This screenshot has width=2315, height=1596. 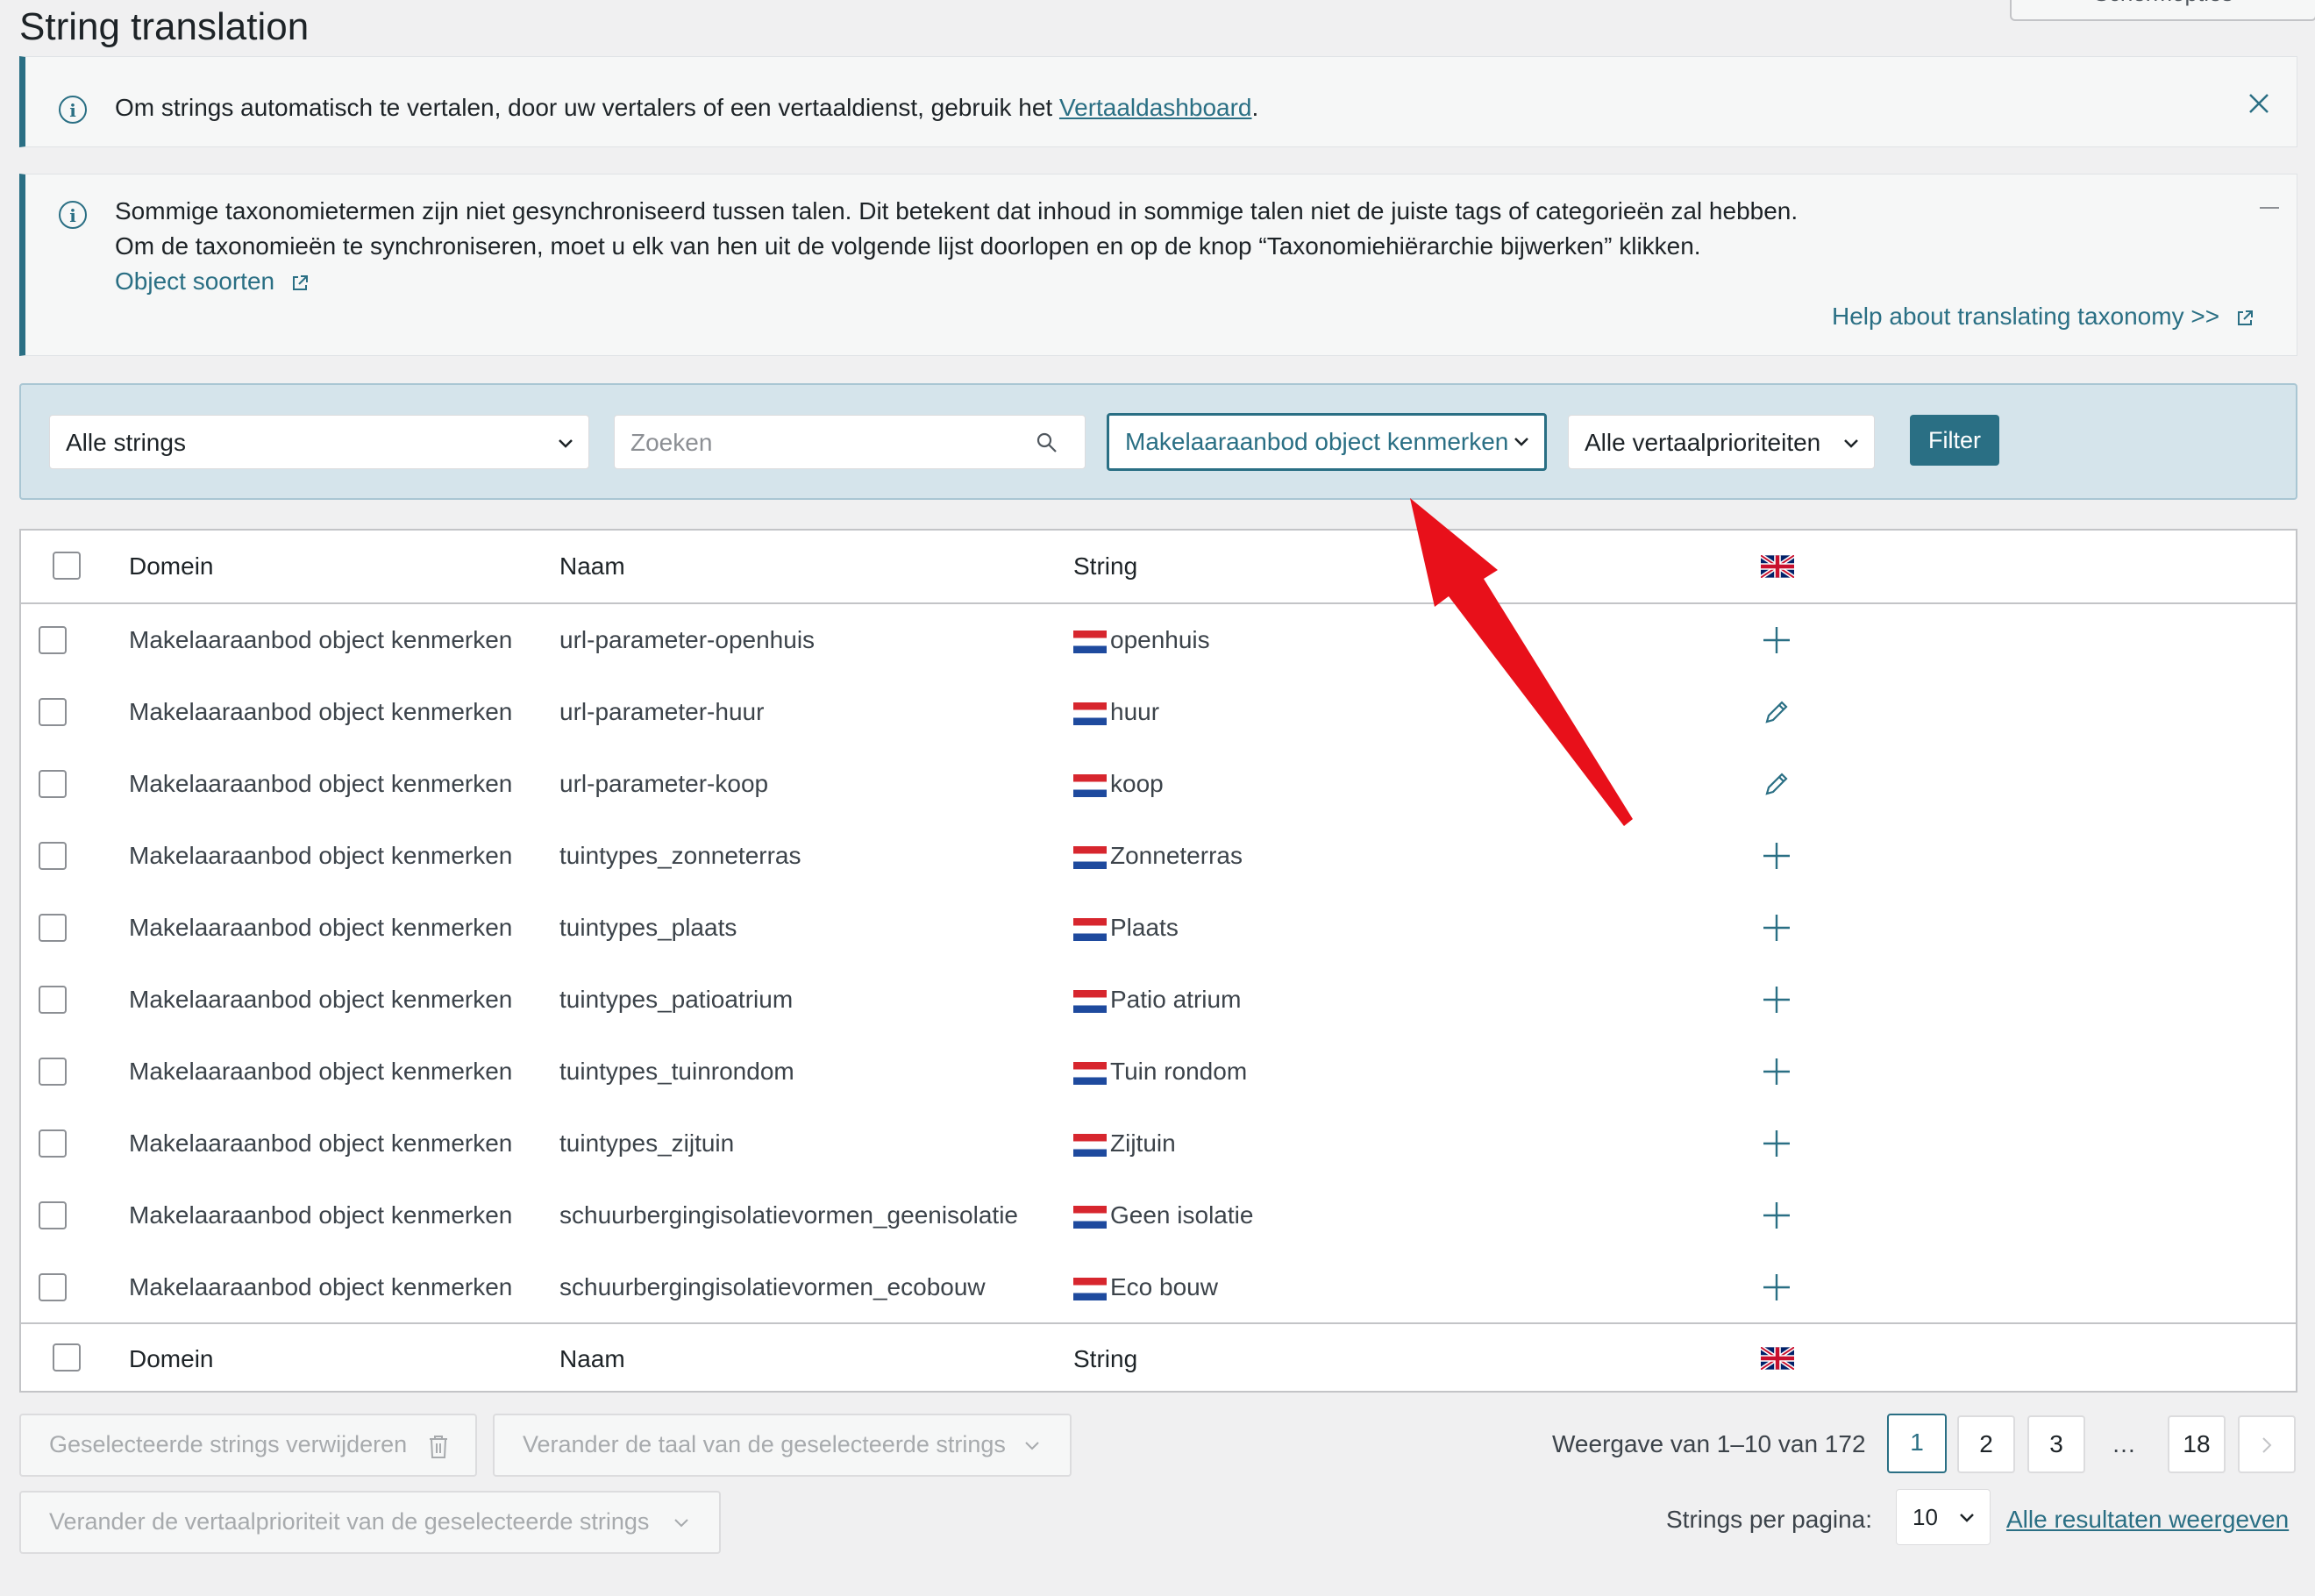 What do you see at coordinates (2197, 1444) in the screenshot?
I see `page-button-18: 18` at bounding box center [2197, 1444].